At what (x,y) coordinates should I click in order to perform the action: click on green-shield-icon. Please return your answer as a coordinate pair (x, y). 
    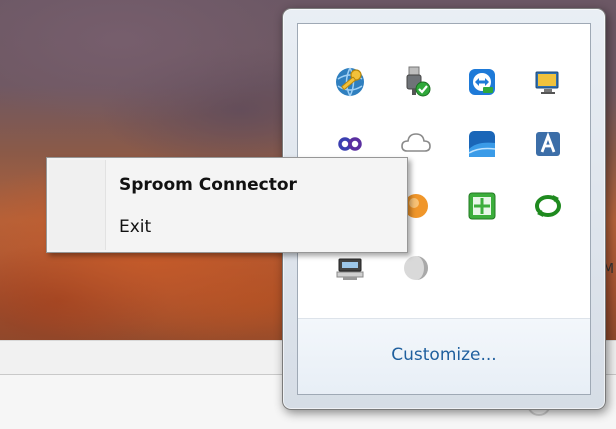
    Looking at the image, I should click on (482, 206).